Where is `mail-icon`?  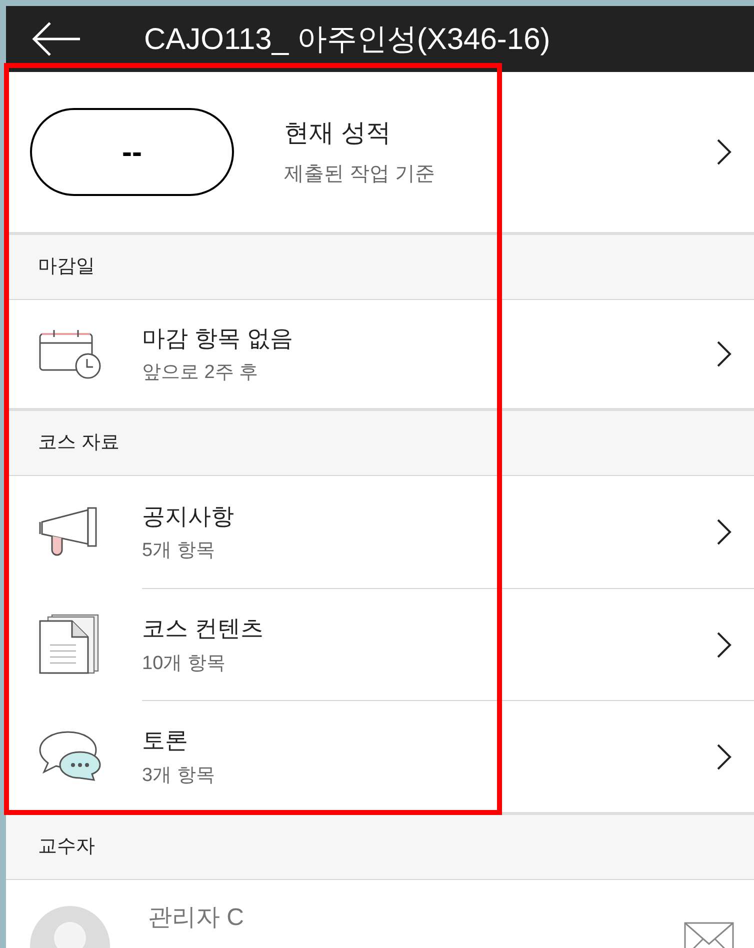 mail-icon is located at coordinates (709, 935).